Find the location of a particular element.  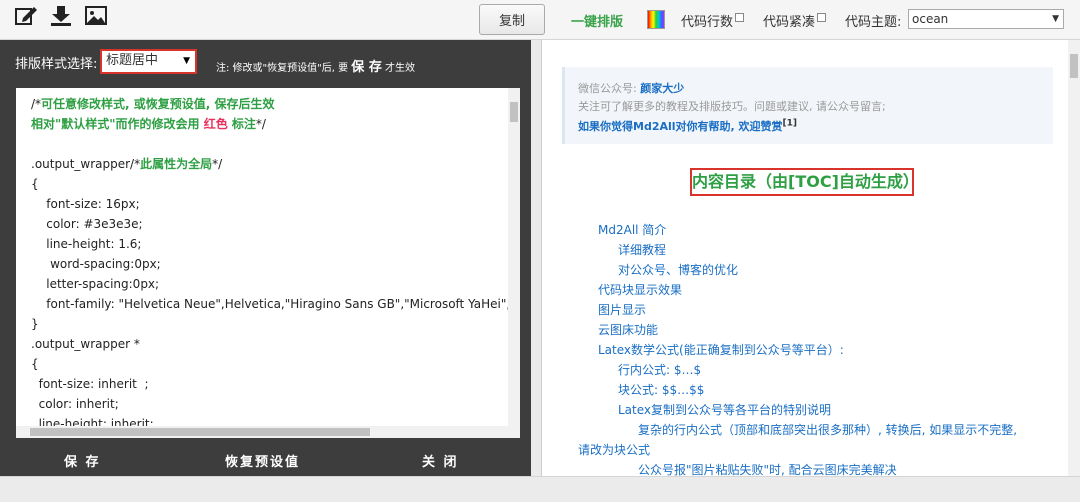

note-prefix: 注: 修改或"恢复预设值"后, 要 is located at coordinates (282, 68).